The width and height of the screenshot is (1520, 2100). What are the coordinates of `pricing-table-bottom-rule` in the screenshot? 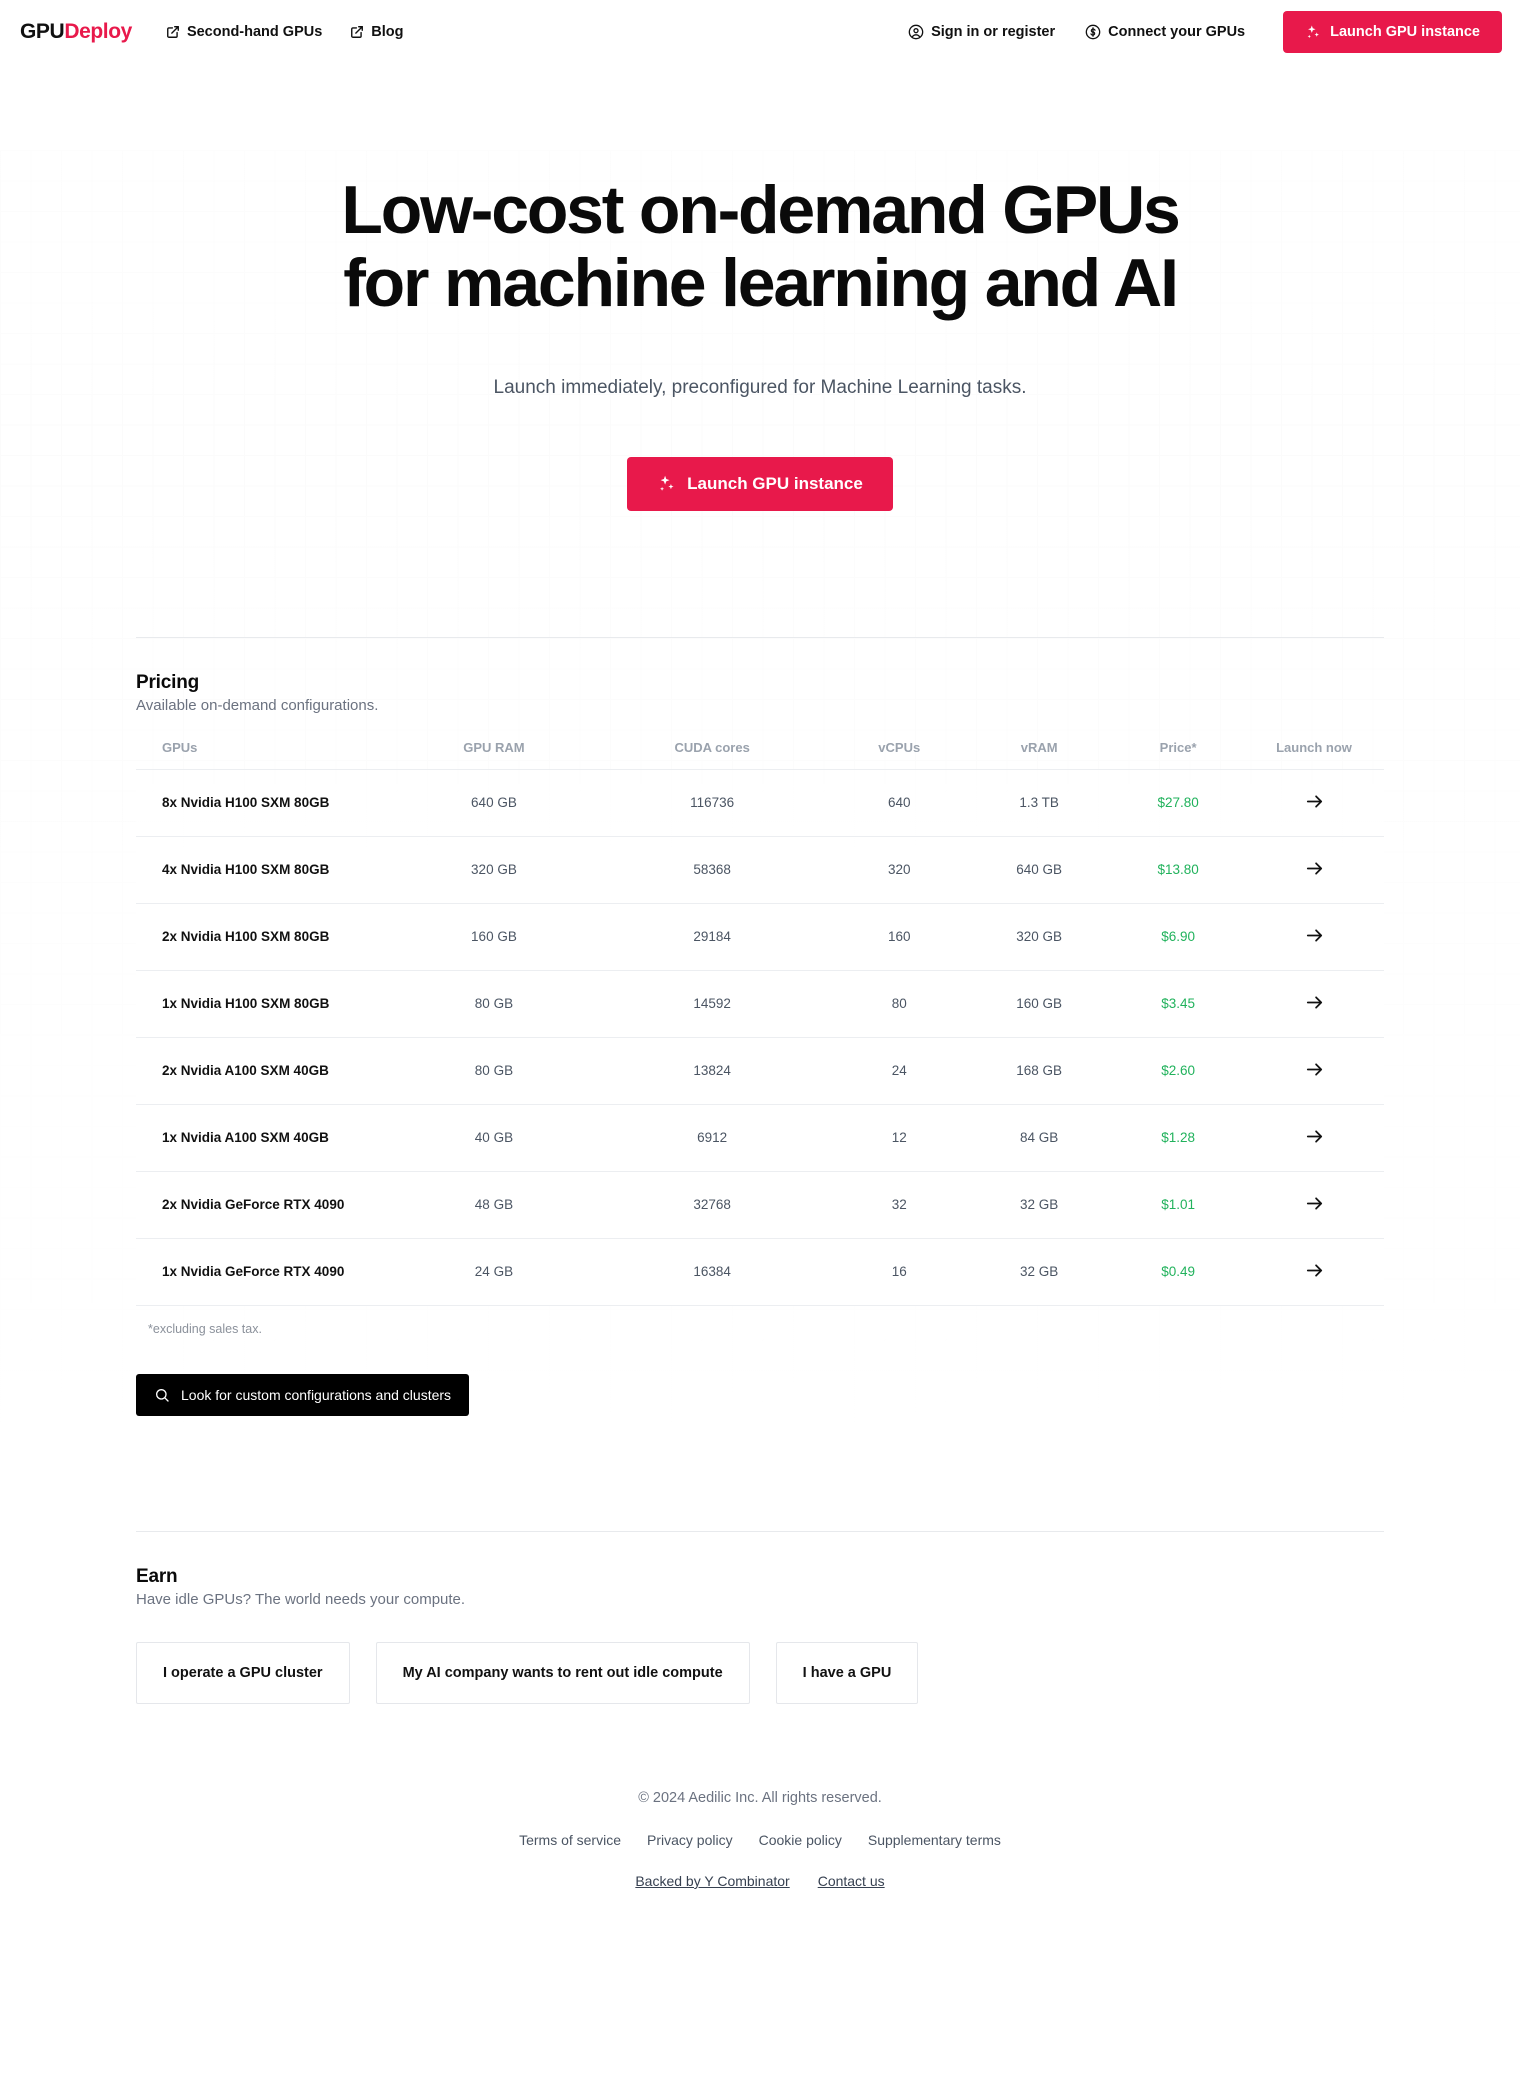 It's located at (760, 1305).